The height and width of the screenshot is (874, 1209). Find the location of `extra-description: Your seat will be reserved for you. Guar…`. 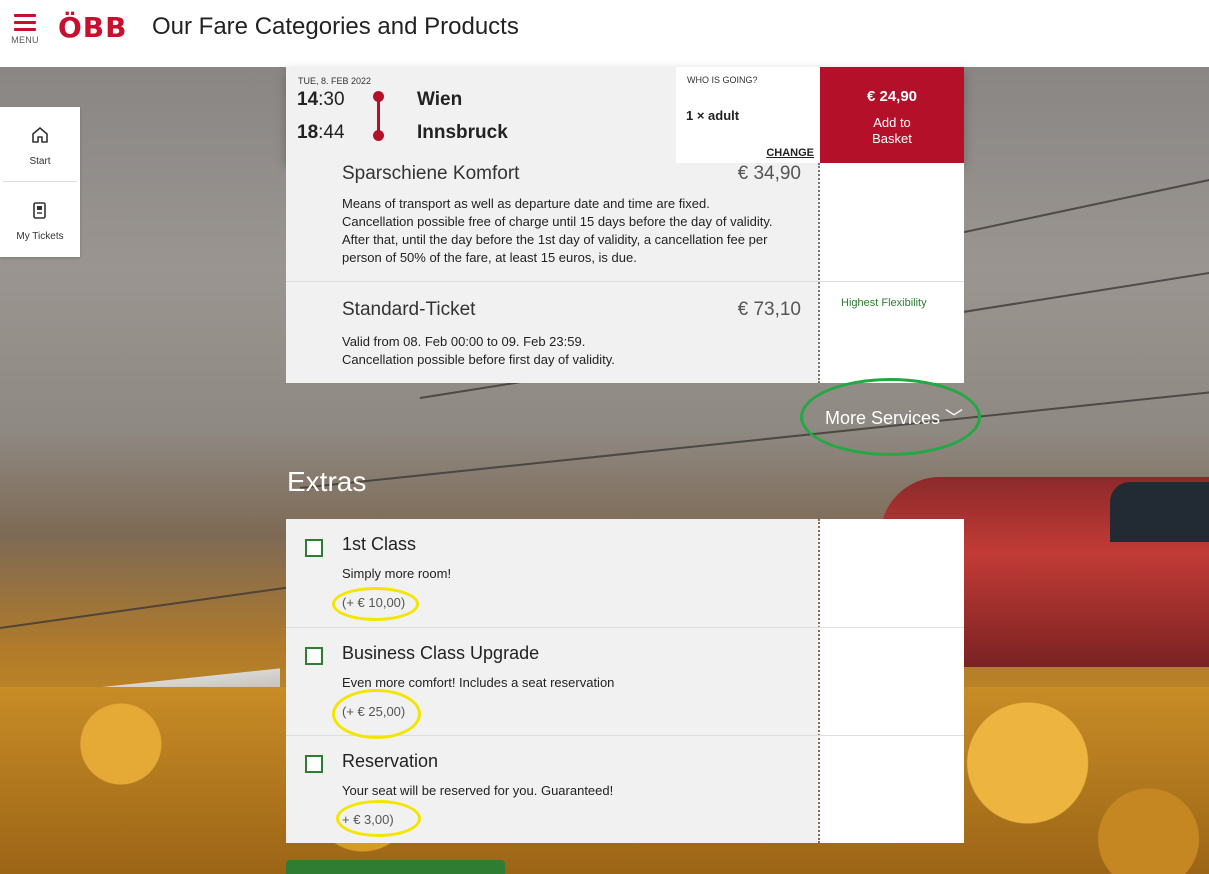

extra-description: Your seat will be reserved for you. Guar… is located at coordinates (478, 790).